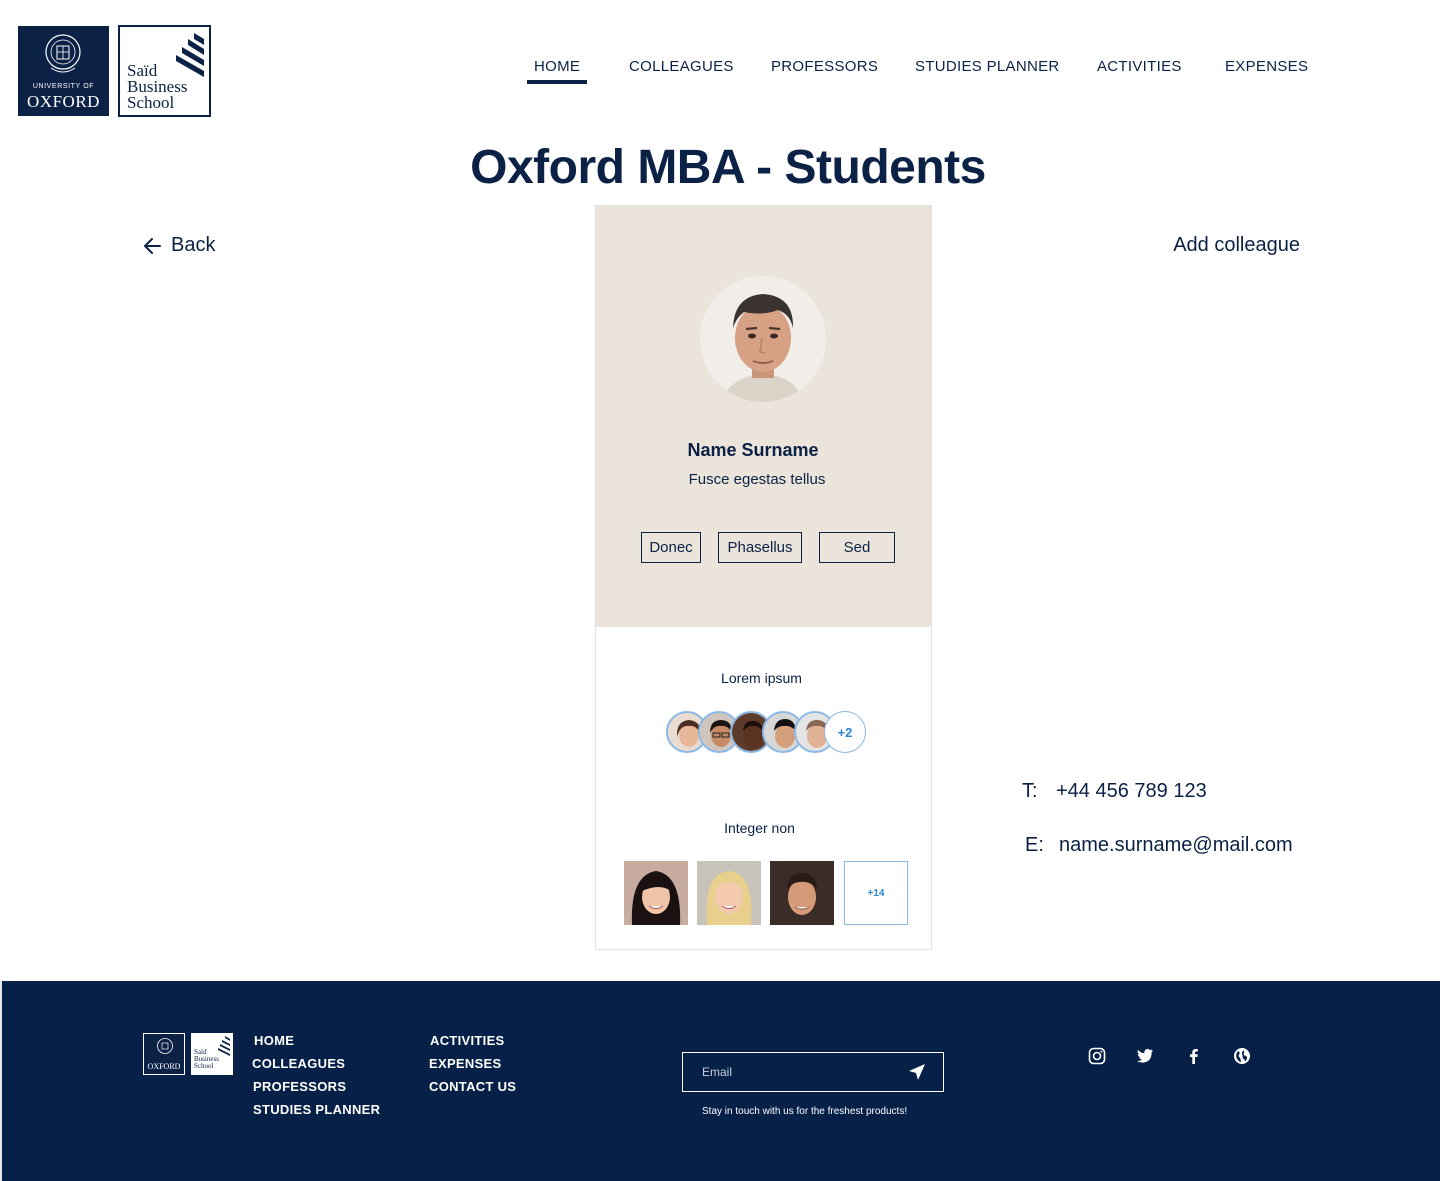  What do you see at coordinates (1266, 66) in the screenshot?
I see `nav-expenses: EXPENSES` at bounding box center [1266, 66].